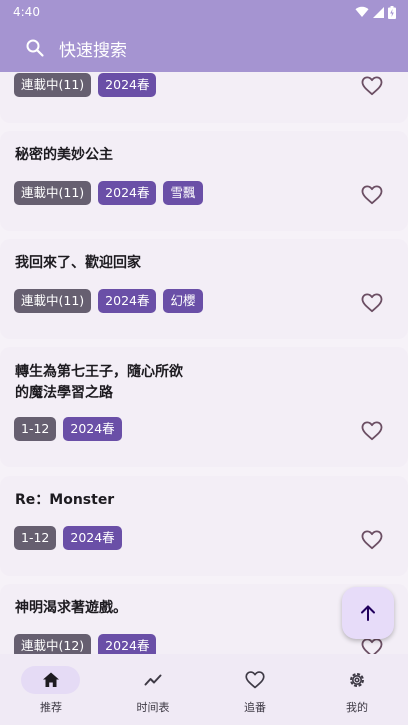  I want to click on subgroup-tag: 幻櫻, so click(183, 301).